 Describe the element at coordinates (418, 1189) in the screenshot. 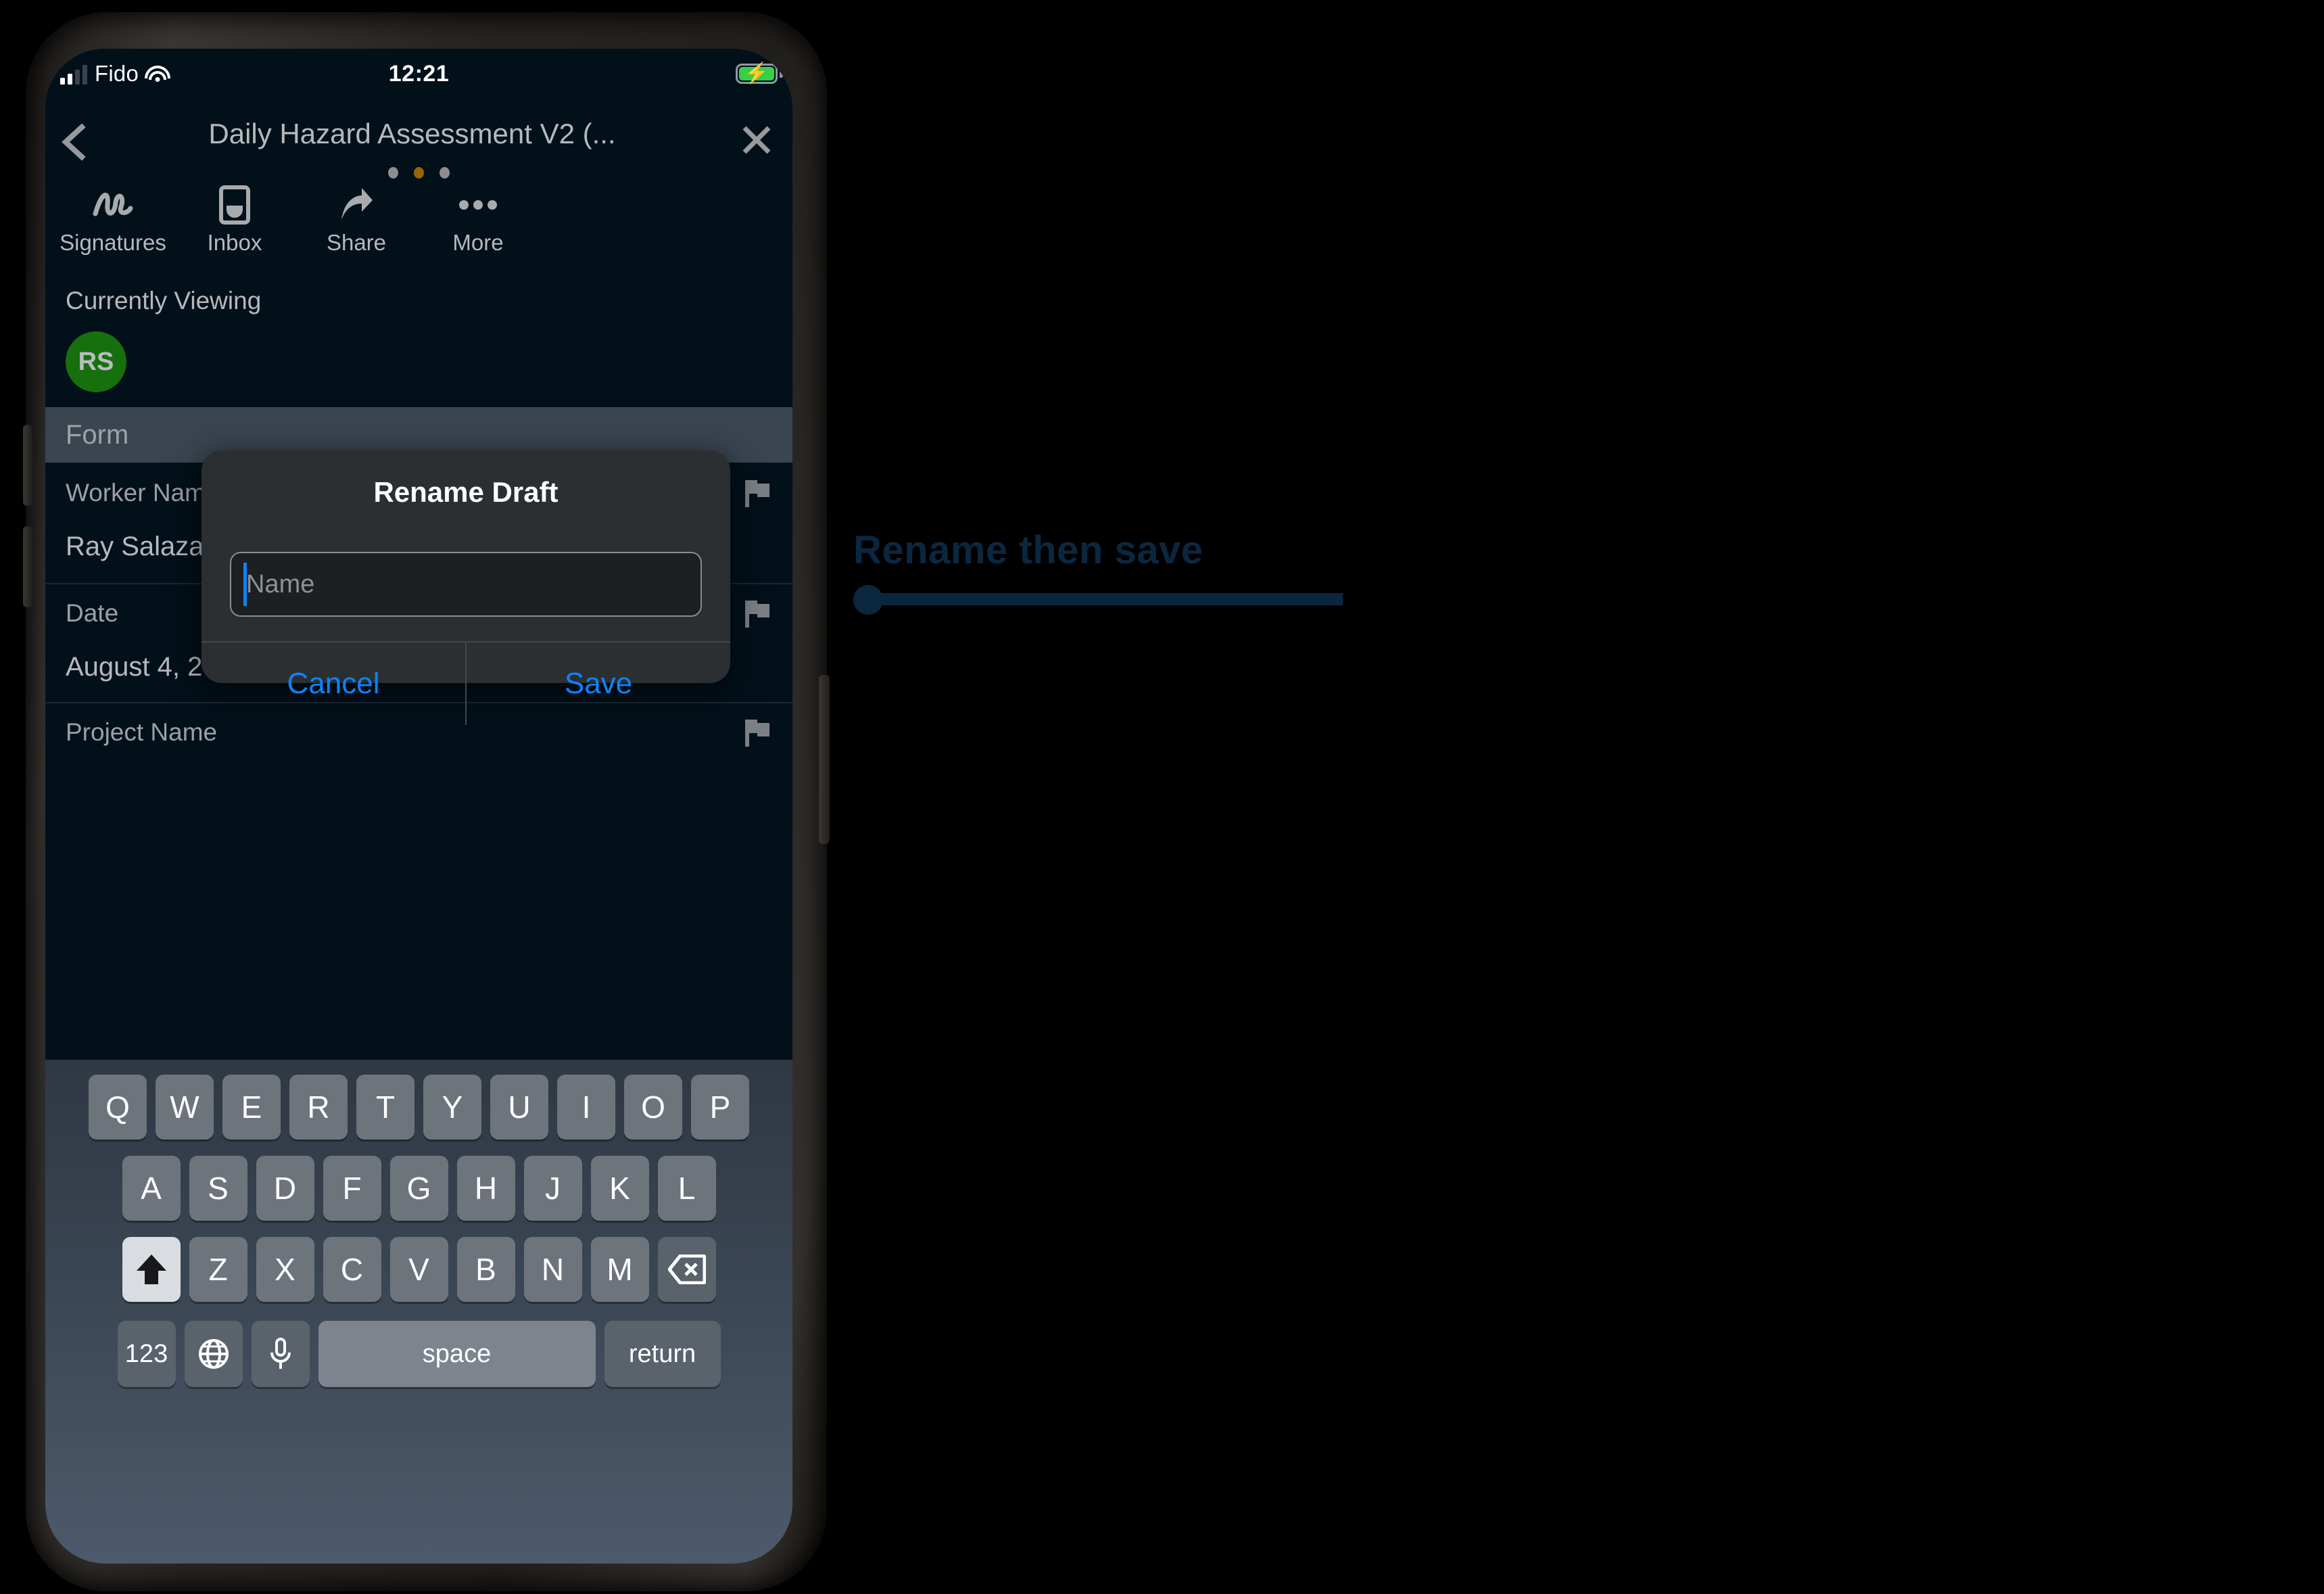

I see `key-g: G` at that location.